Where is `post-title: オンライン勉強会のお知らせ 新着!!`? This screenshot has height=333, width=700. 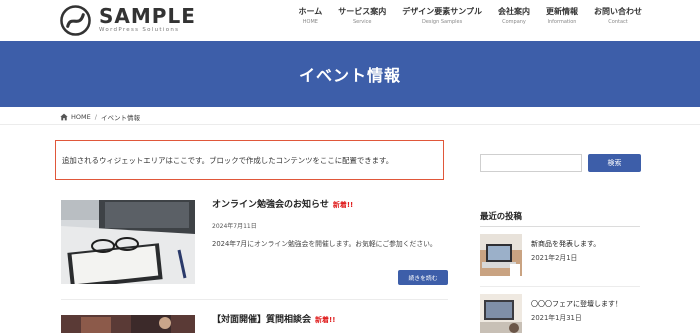 post-title: オンライン勉強会のお知らせ 新着!! is located at coordinates (330, 205).